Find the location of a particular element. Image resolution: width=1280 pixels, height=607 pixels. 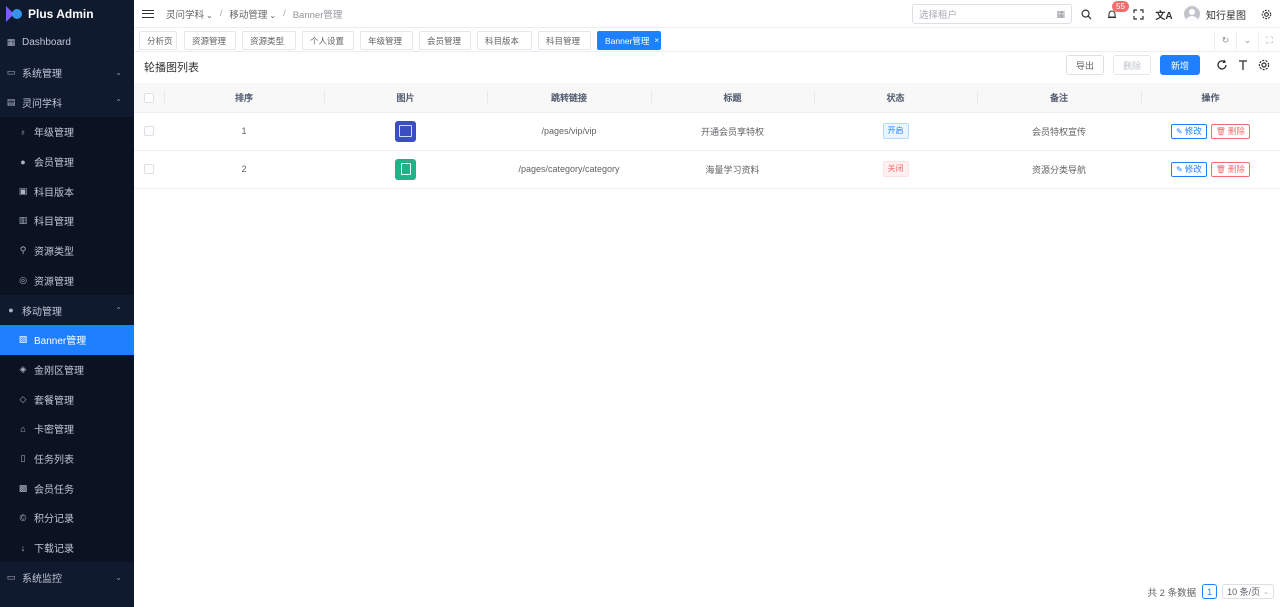

tab: Banner管理 × is located at coordinates (629, 40).